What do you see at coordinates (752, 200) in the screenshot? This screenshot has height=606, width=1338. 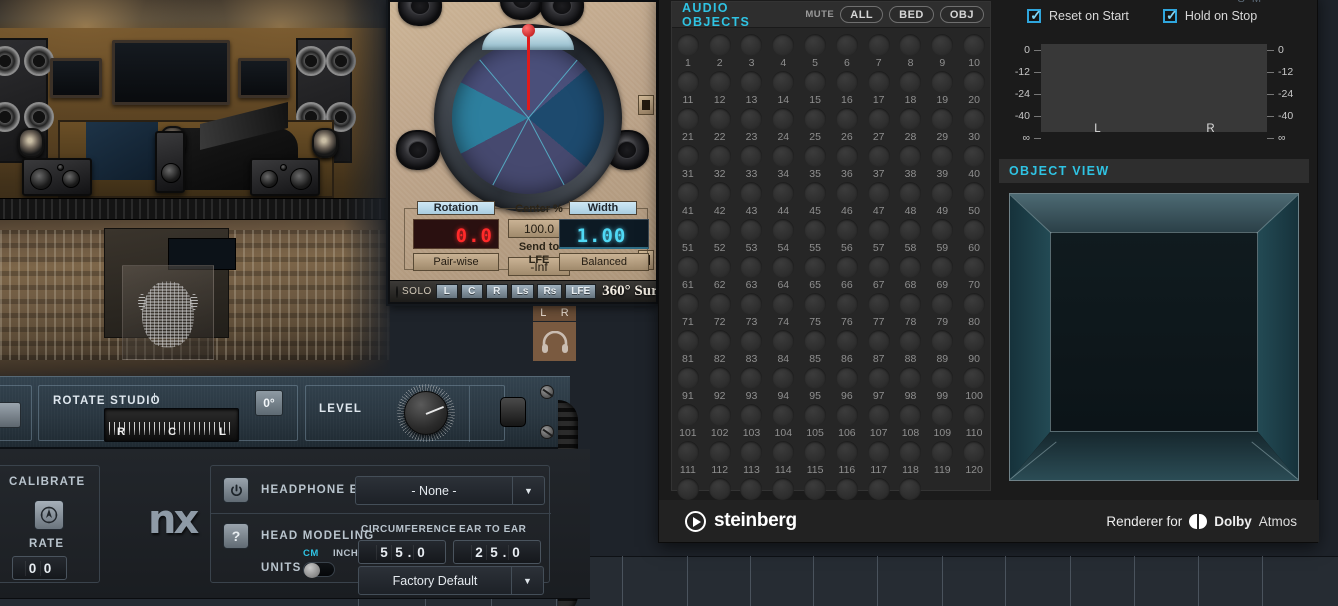 I see `audio-object-43: 43` at bounding box center [752, 200].